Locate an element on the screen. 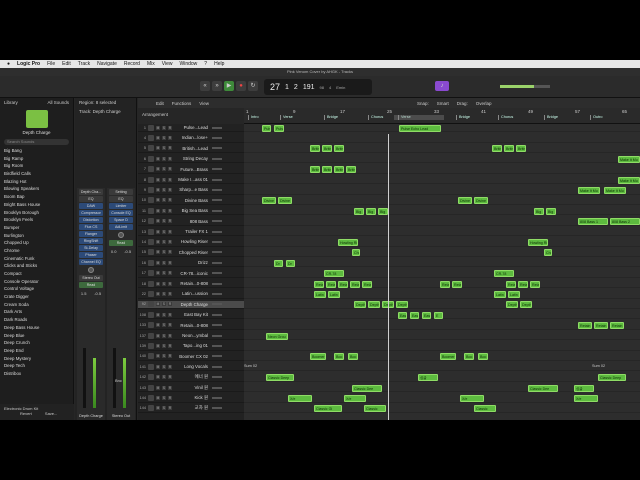 This screenshot has height=480, width=640. library-patch-item: Big Room is located at coordinates (36, 166).